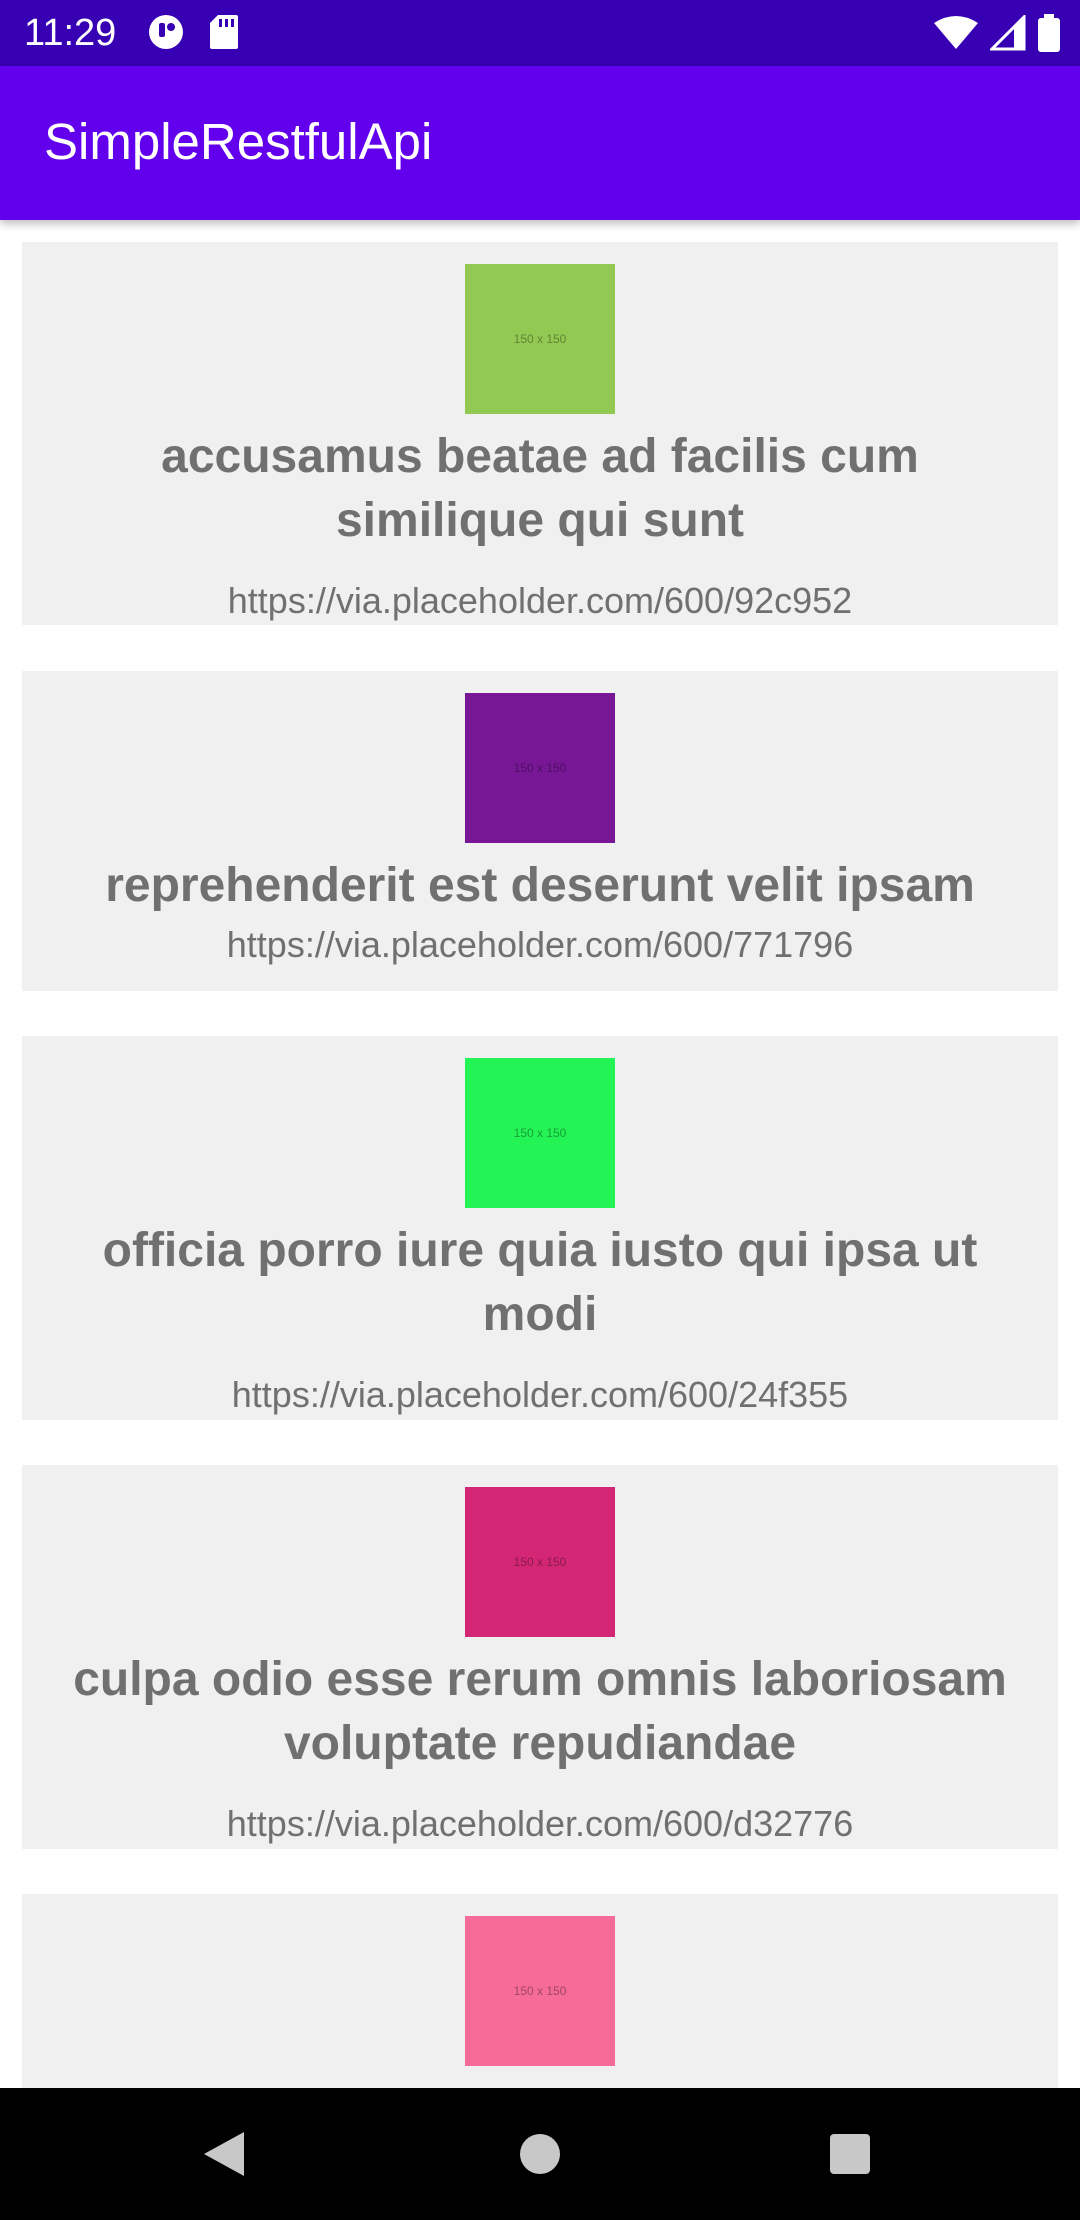  I want to click on item-url: https://via.placeholder.com/600/d32776, so click(540, 1823).